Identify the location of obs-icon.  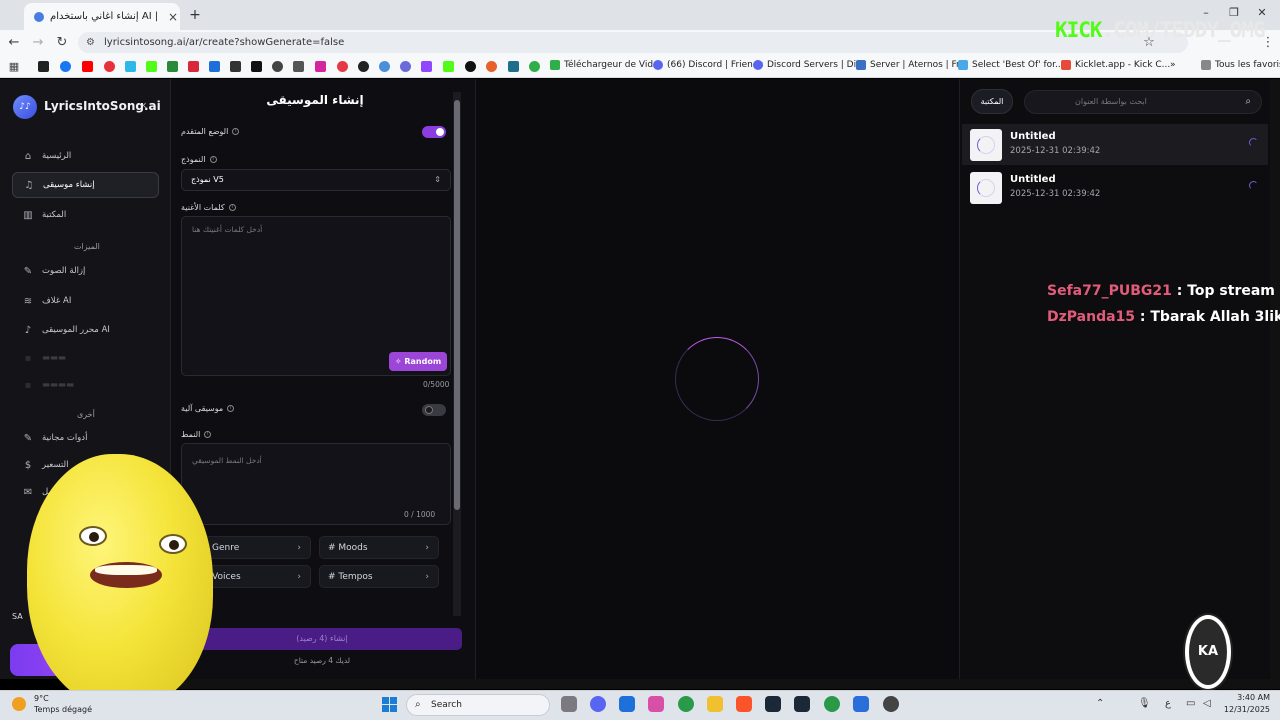
(891, 704).